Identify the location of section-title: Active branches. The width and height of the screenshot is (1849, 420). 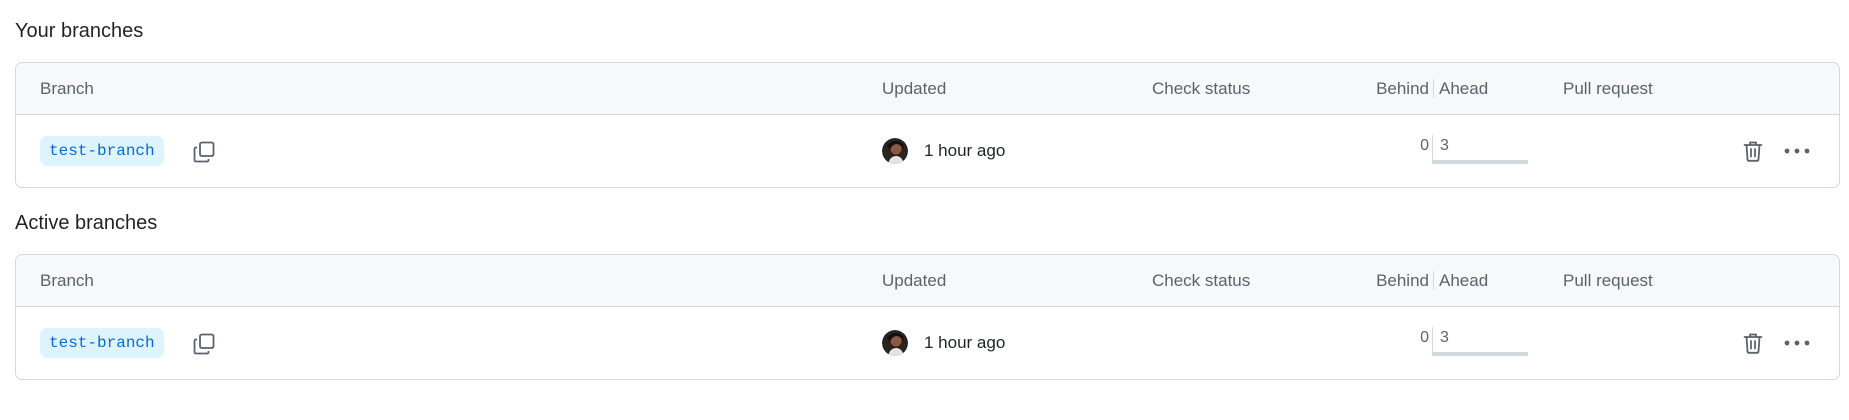
(86, 223).